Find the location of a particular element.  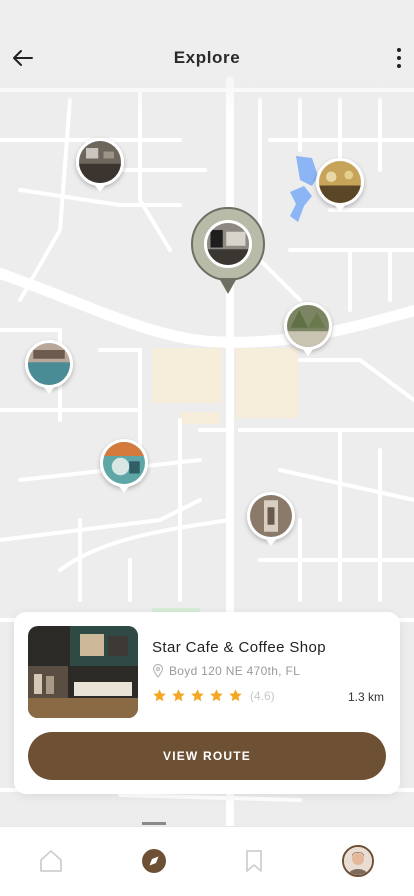

location-pin-icon is located at coordinates (158, 671).